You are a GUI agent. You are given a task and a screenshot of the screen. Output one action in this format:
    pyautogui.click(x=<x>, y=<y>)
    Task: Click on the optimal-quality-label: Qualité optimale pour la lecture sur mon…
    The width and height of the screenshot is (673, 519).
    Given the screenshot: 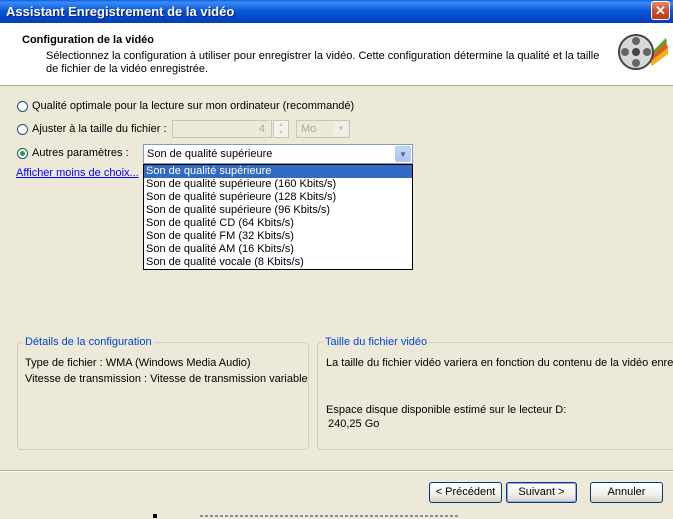 What is the action you would take?
    pyautogui.click(x=193, y=106)
    